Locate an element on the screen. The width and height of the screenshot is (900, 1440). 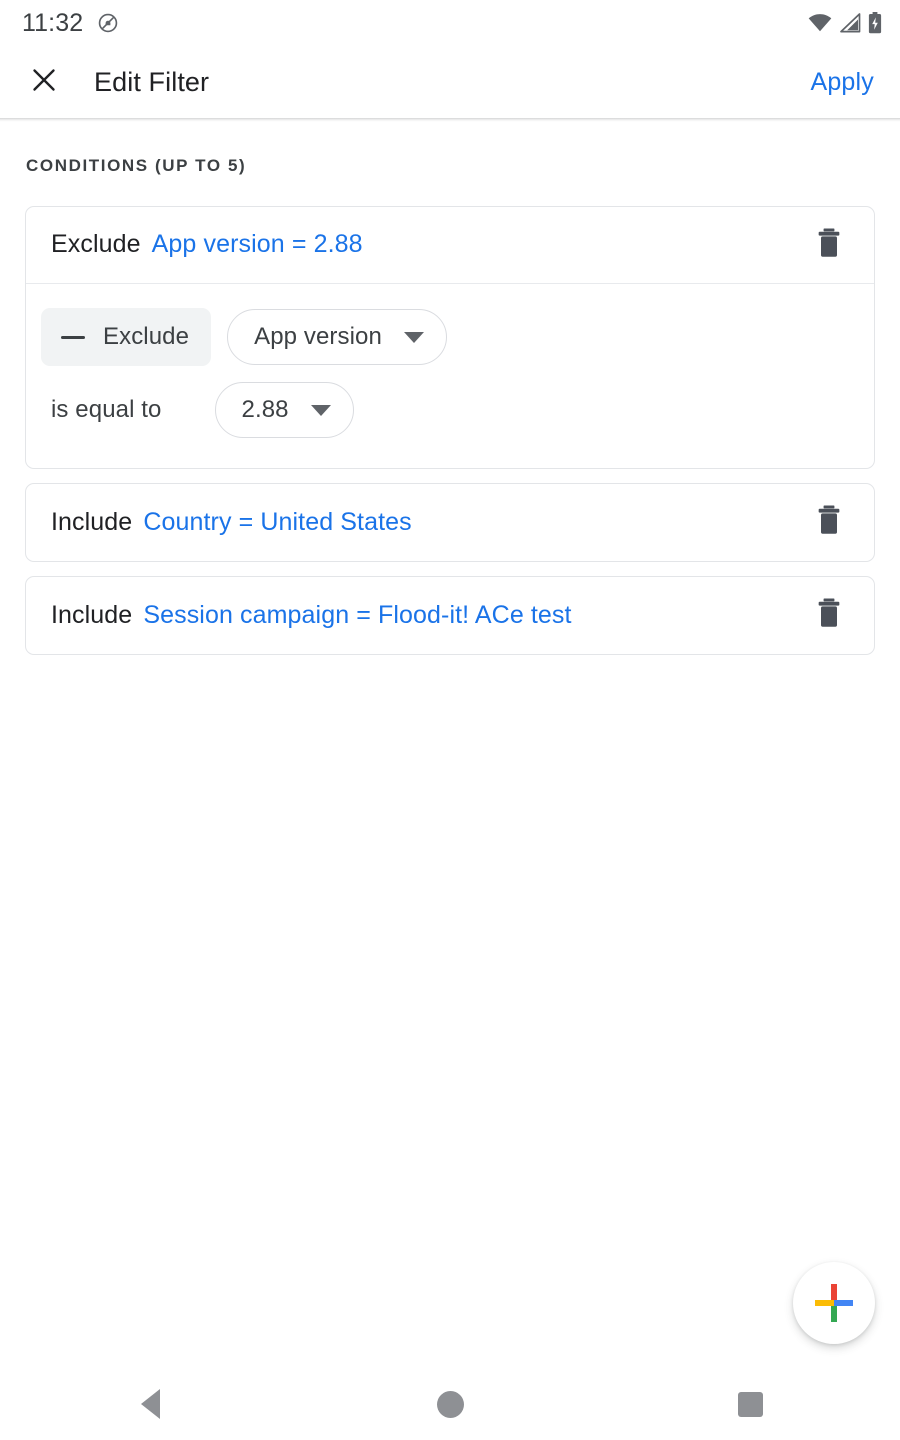
condition-card: Include Country = United States is located at coordinates (450, 522).